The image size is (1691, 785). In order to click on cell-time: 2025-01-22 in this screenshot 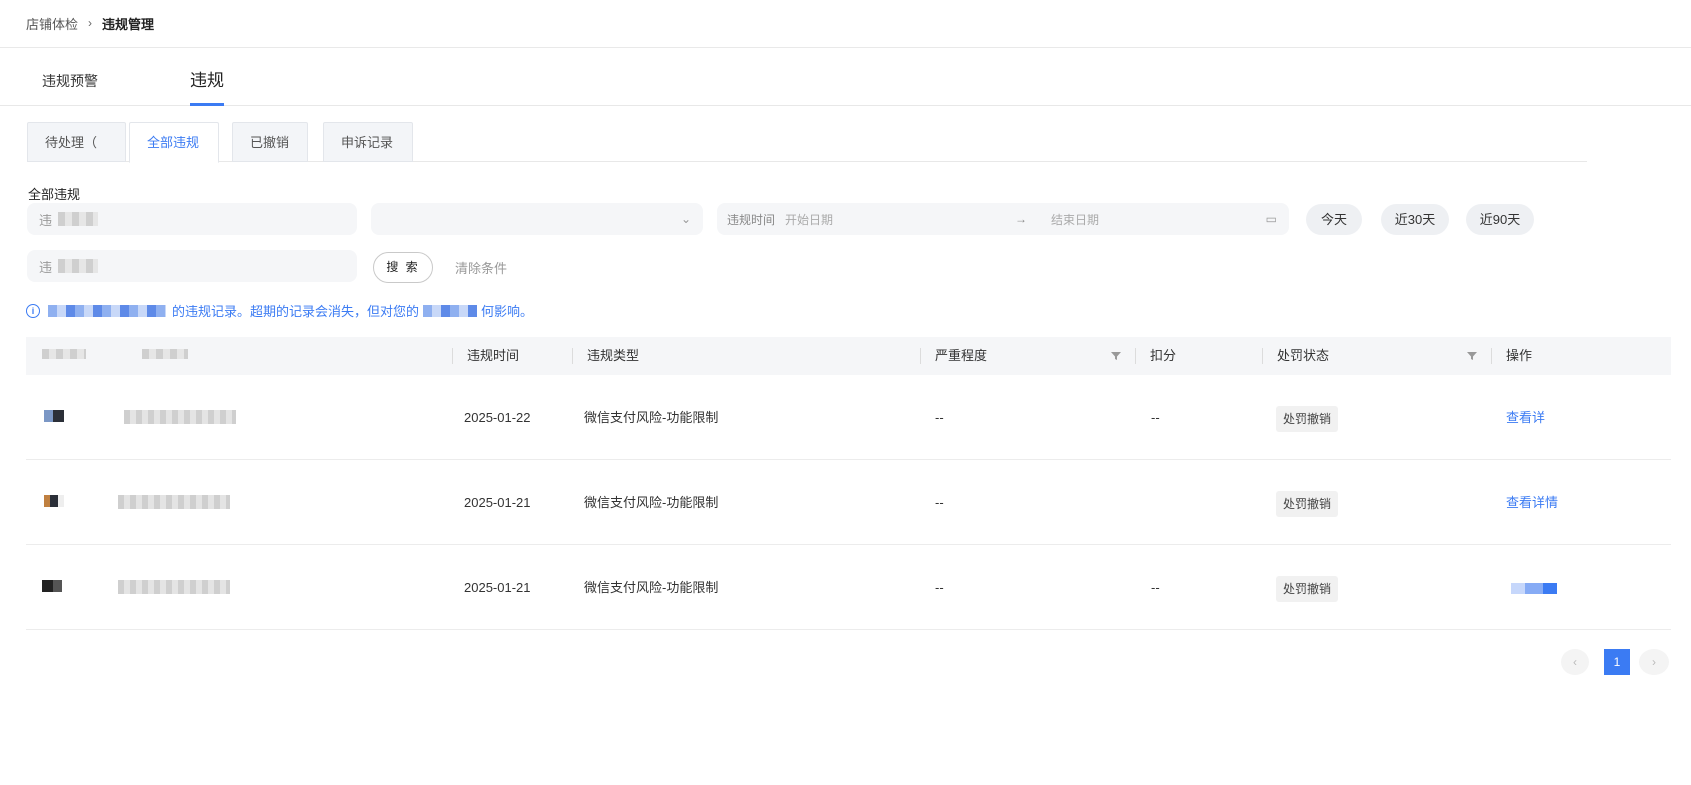, I will do `click(497, 417)`.